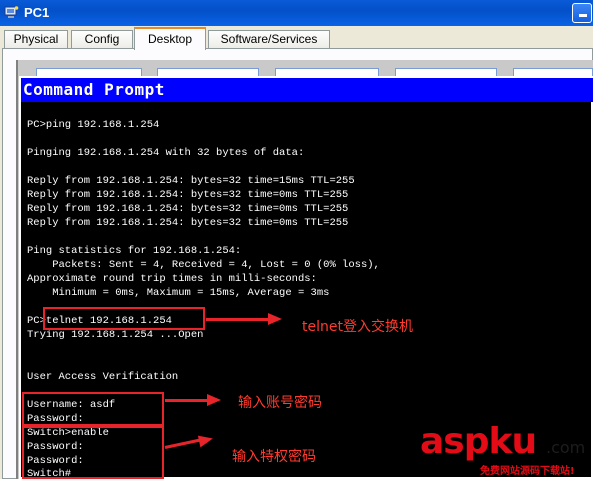 Image resolution: width=593 pixels, height=479 pixels. What do you see at coordinates (102, 39) in the screenshot?
I see `tab-config: Config` at bounding box center [102, 39].